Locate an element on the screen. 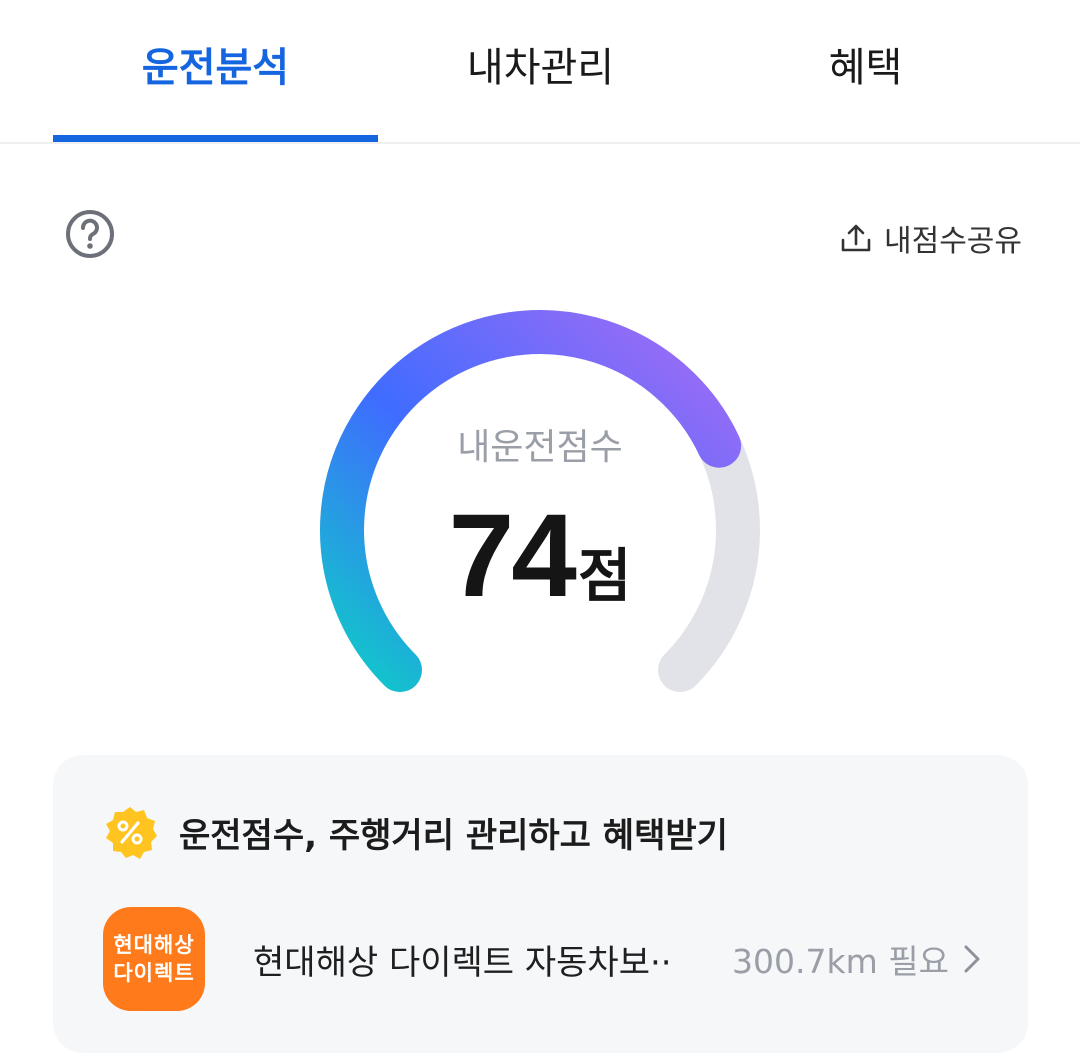 The width and height of the screenshot is (1080, 1053). tab-my-car: 내차관리 is located at coordinates (540, 68).